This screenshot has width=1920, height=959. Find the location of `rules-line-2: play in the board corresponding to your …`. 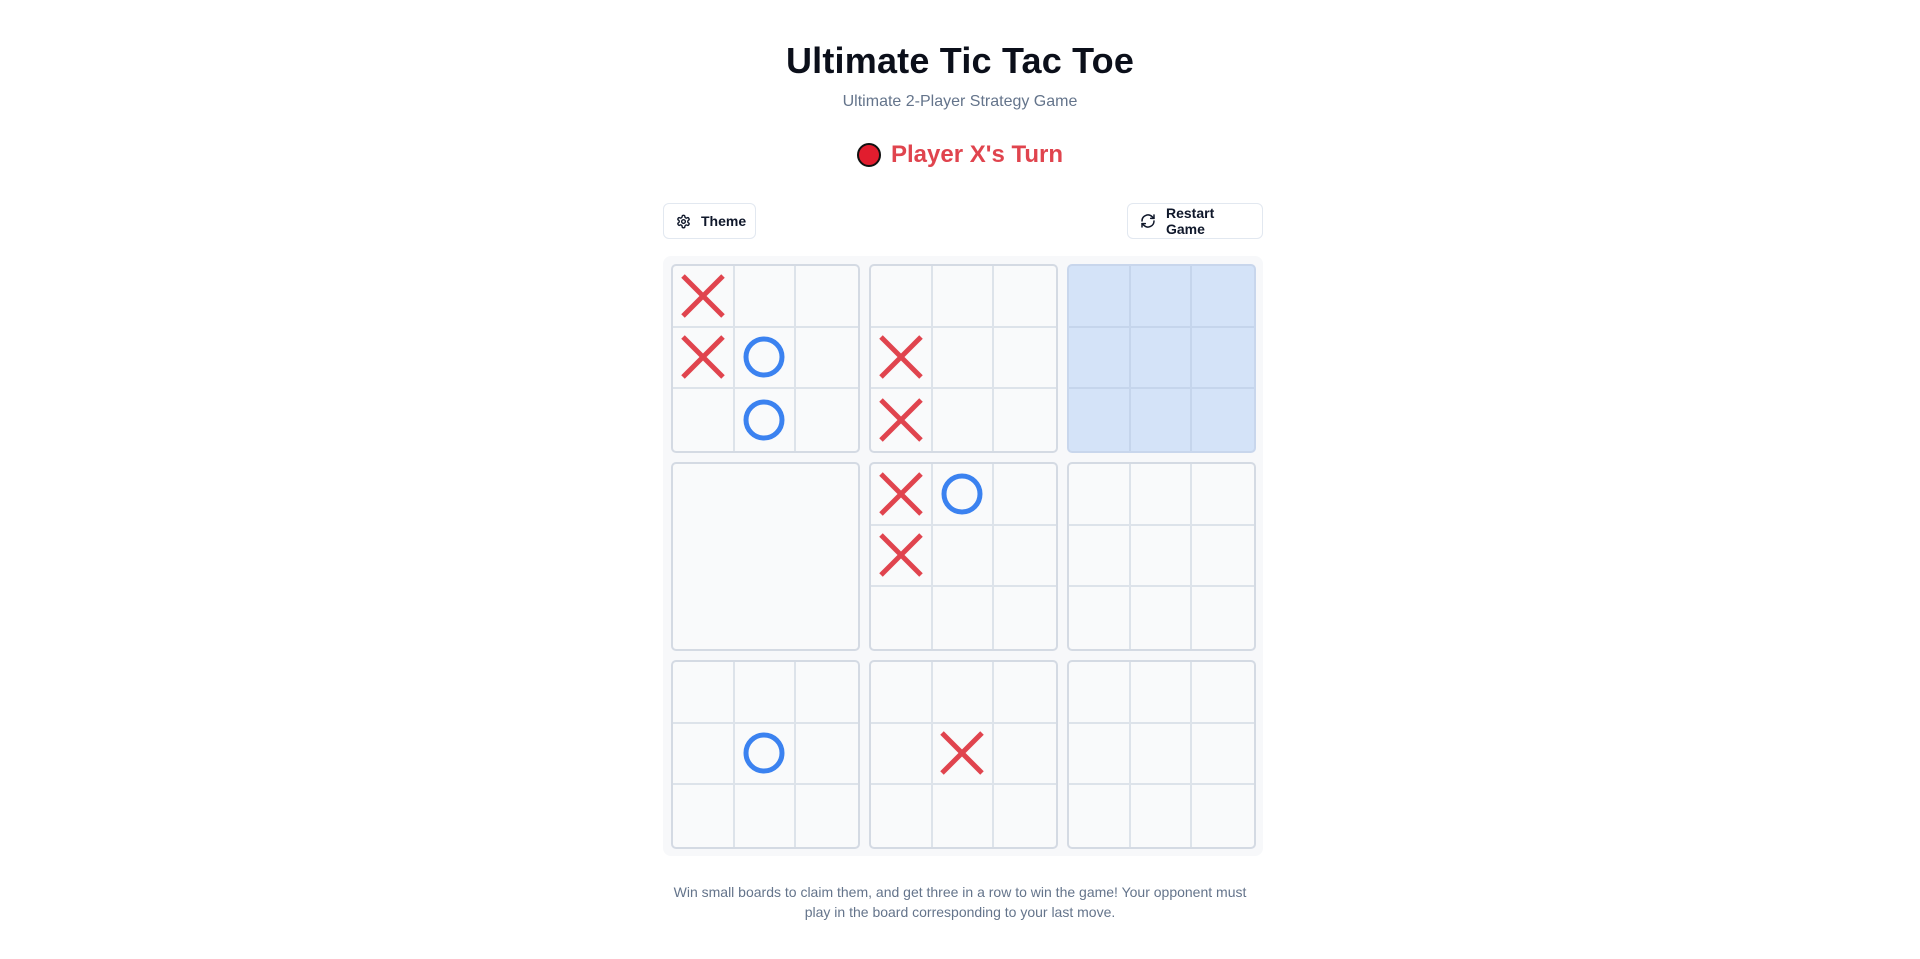

rules-line-2: play in the board corresponding to your … is located at coordinates (960, 912).